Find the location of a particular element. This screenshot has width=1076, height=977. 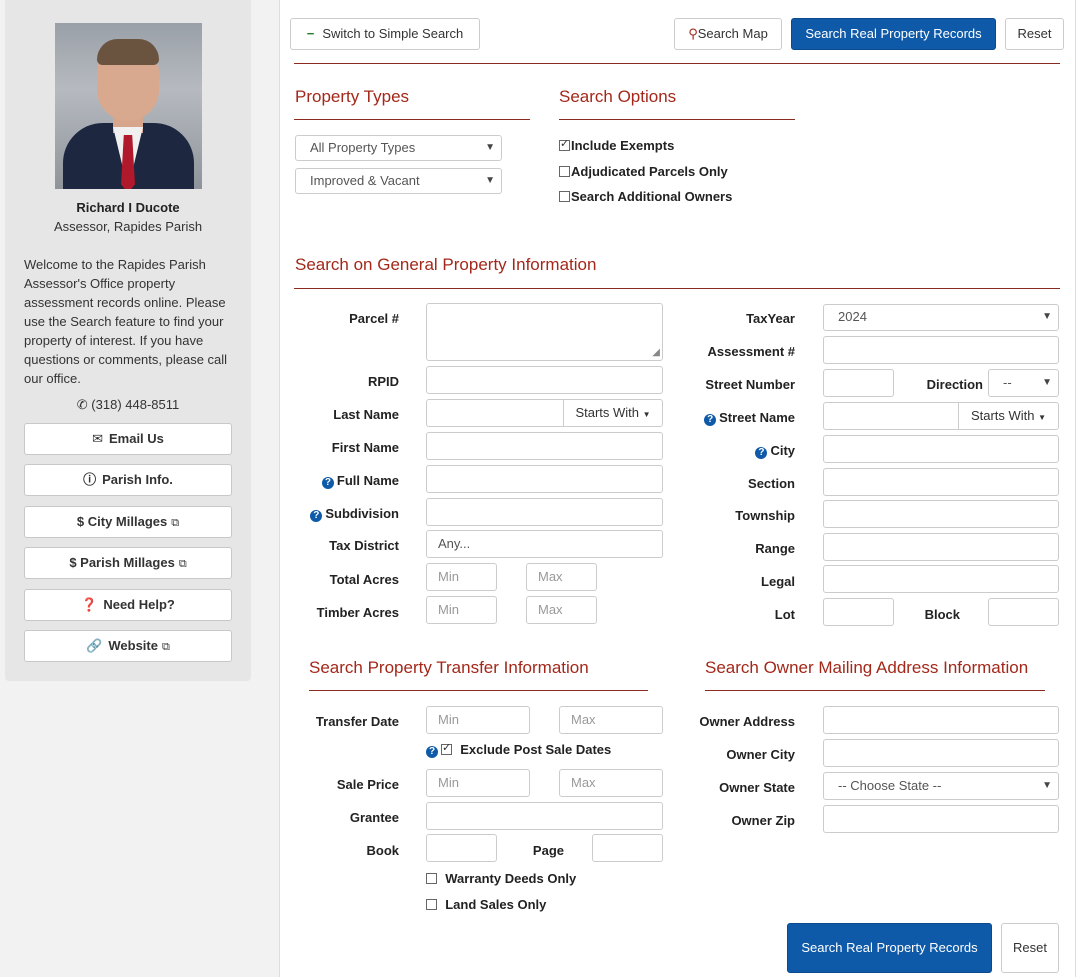

last-name-match-dropdown: Starts With ▼ is located at coordinates (613, 413).